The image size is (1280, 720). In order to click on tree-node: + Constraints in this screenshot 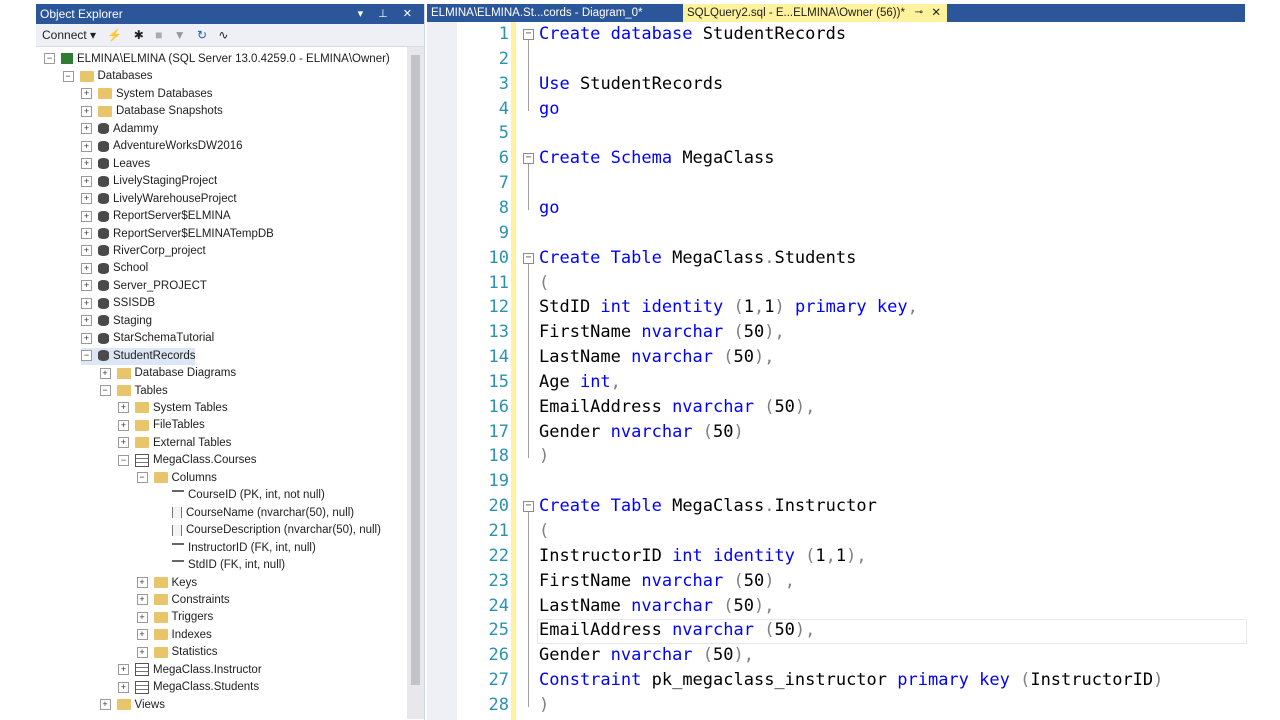, I will do `click(183, 600)`.